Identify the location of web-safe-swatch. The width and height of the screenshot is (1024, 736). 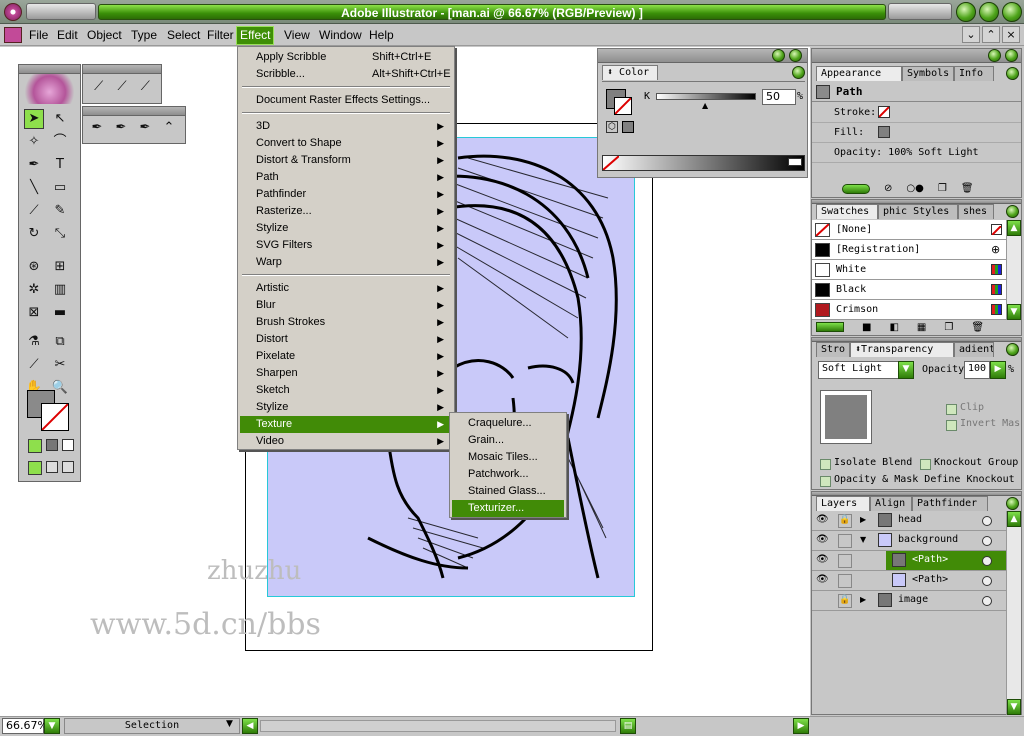
(628, 127).